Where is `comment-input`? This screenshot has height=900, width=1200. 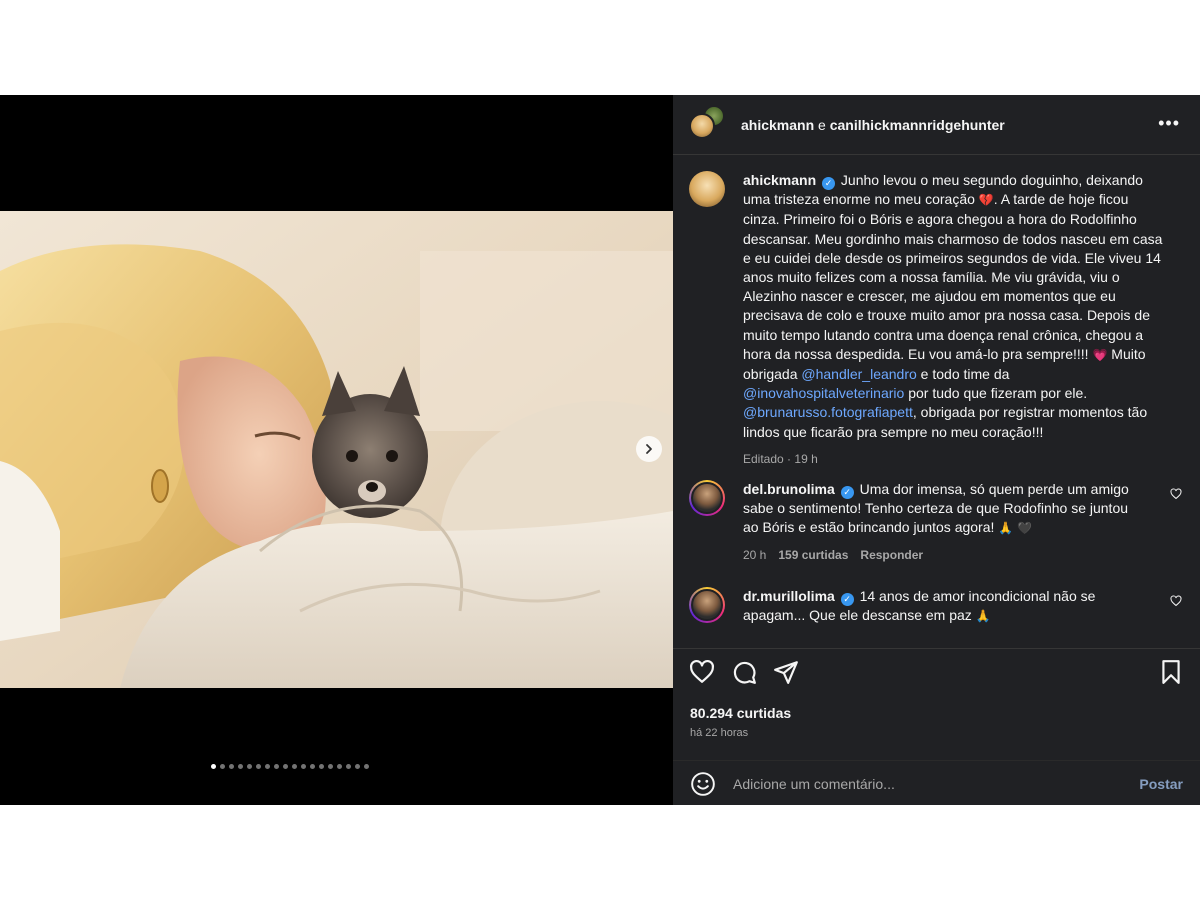 comment-input is located at coordinates (923, 783).